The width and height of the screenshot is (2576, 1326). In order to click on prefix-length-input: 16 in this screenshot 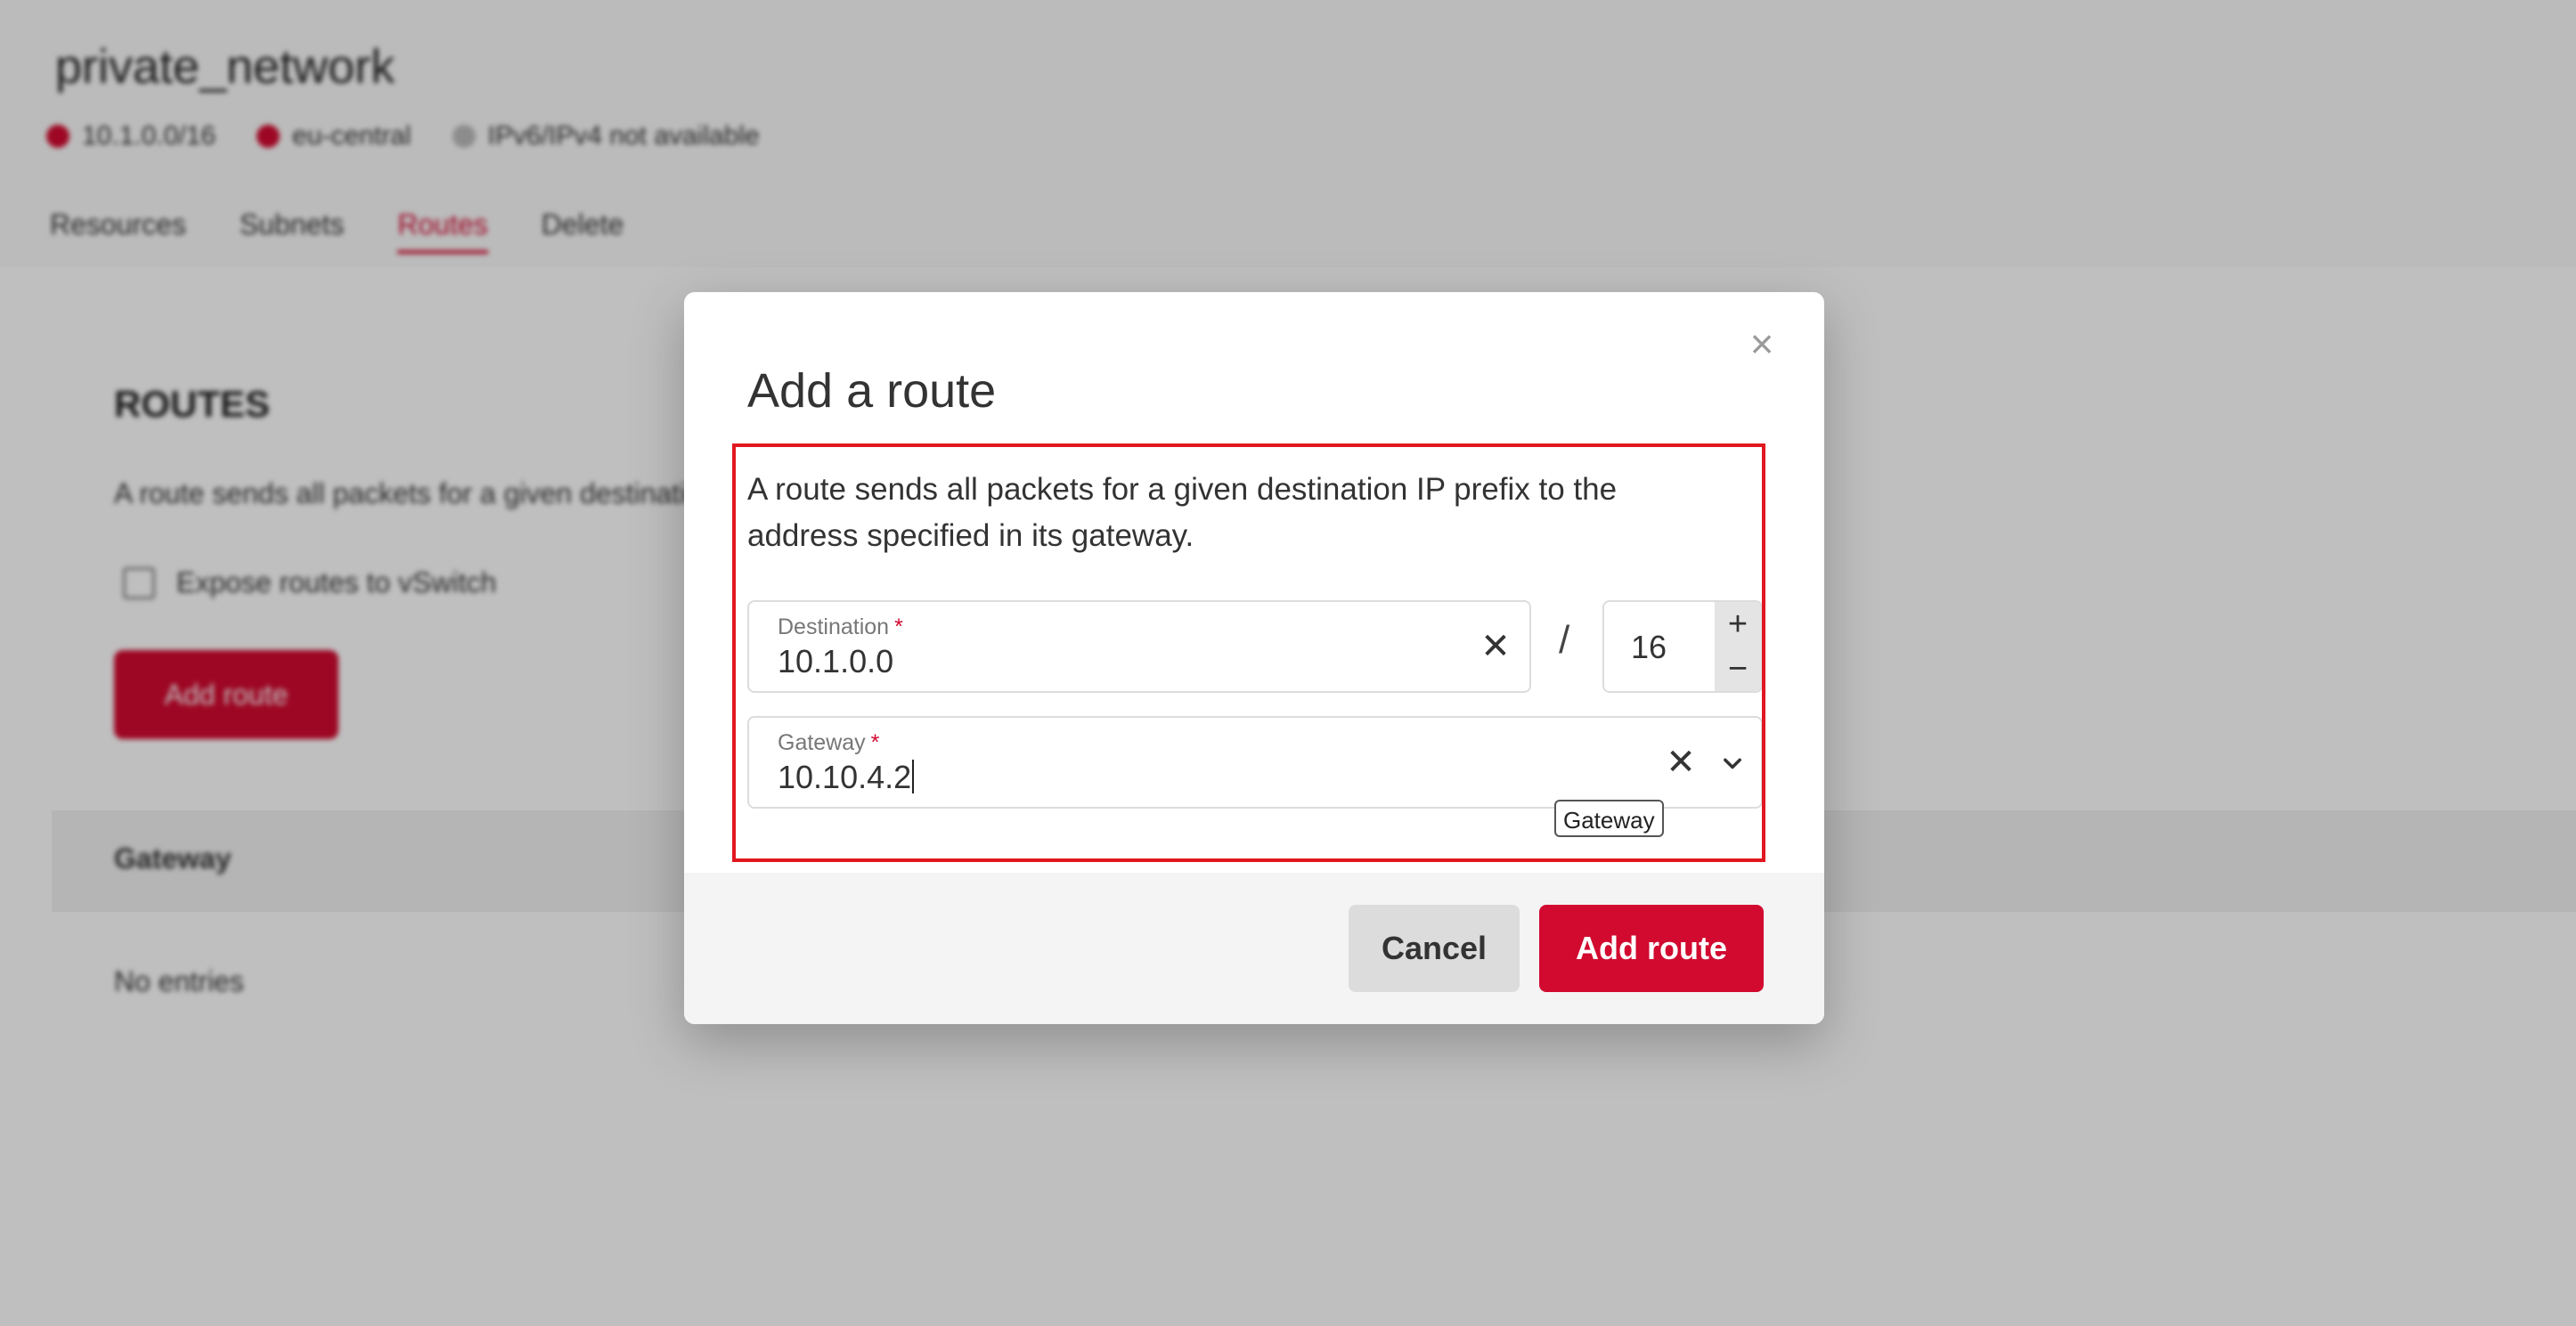, I will do `click(1649, 648)`.